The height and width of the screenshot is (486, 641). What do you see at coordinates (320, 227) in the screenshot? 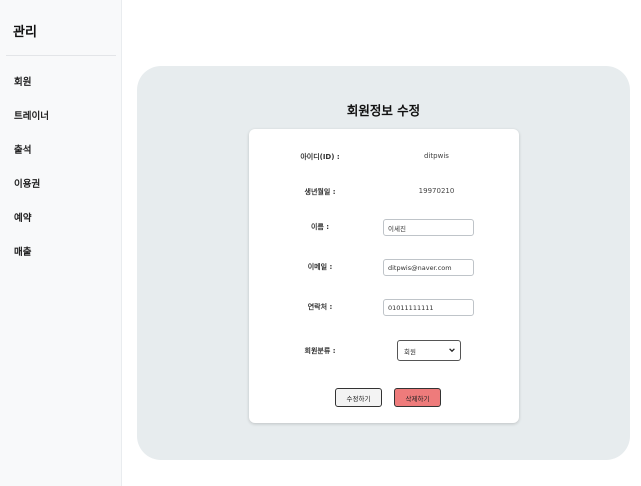
I see `name-label: 이름 :` at bounding box center [320, 227].